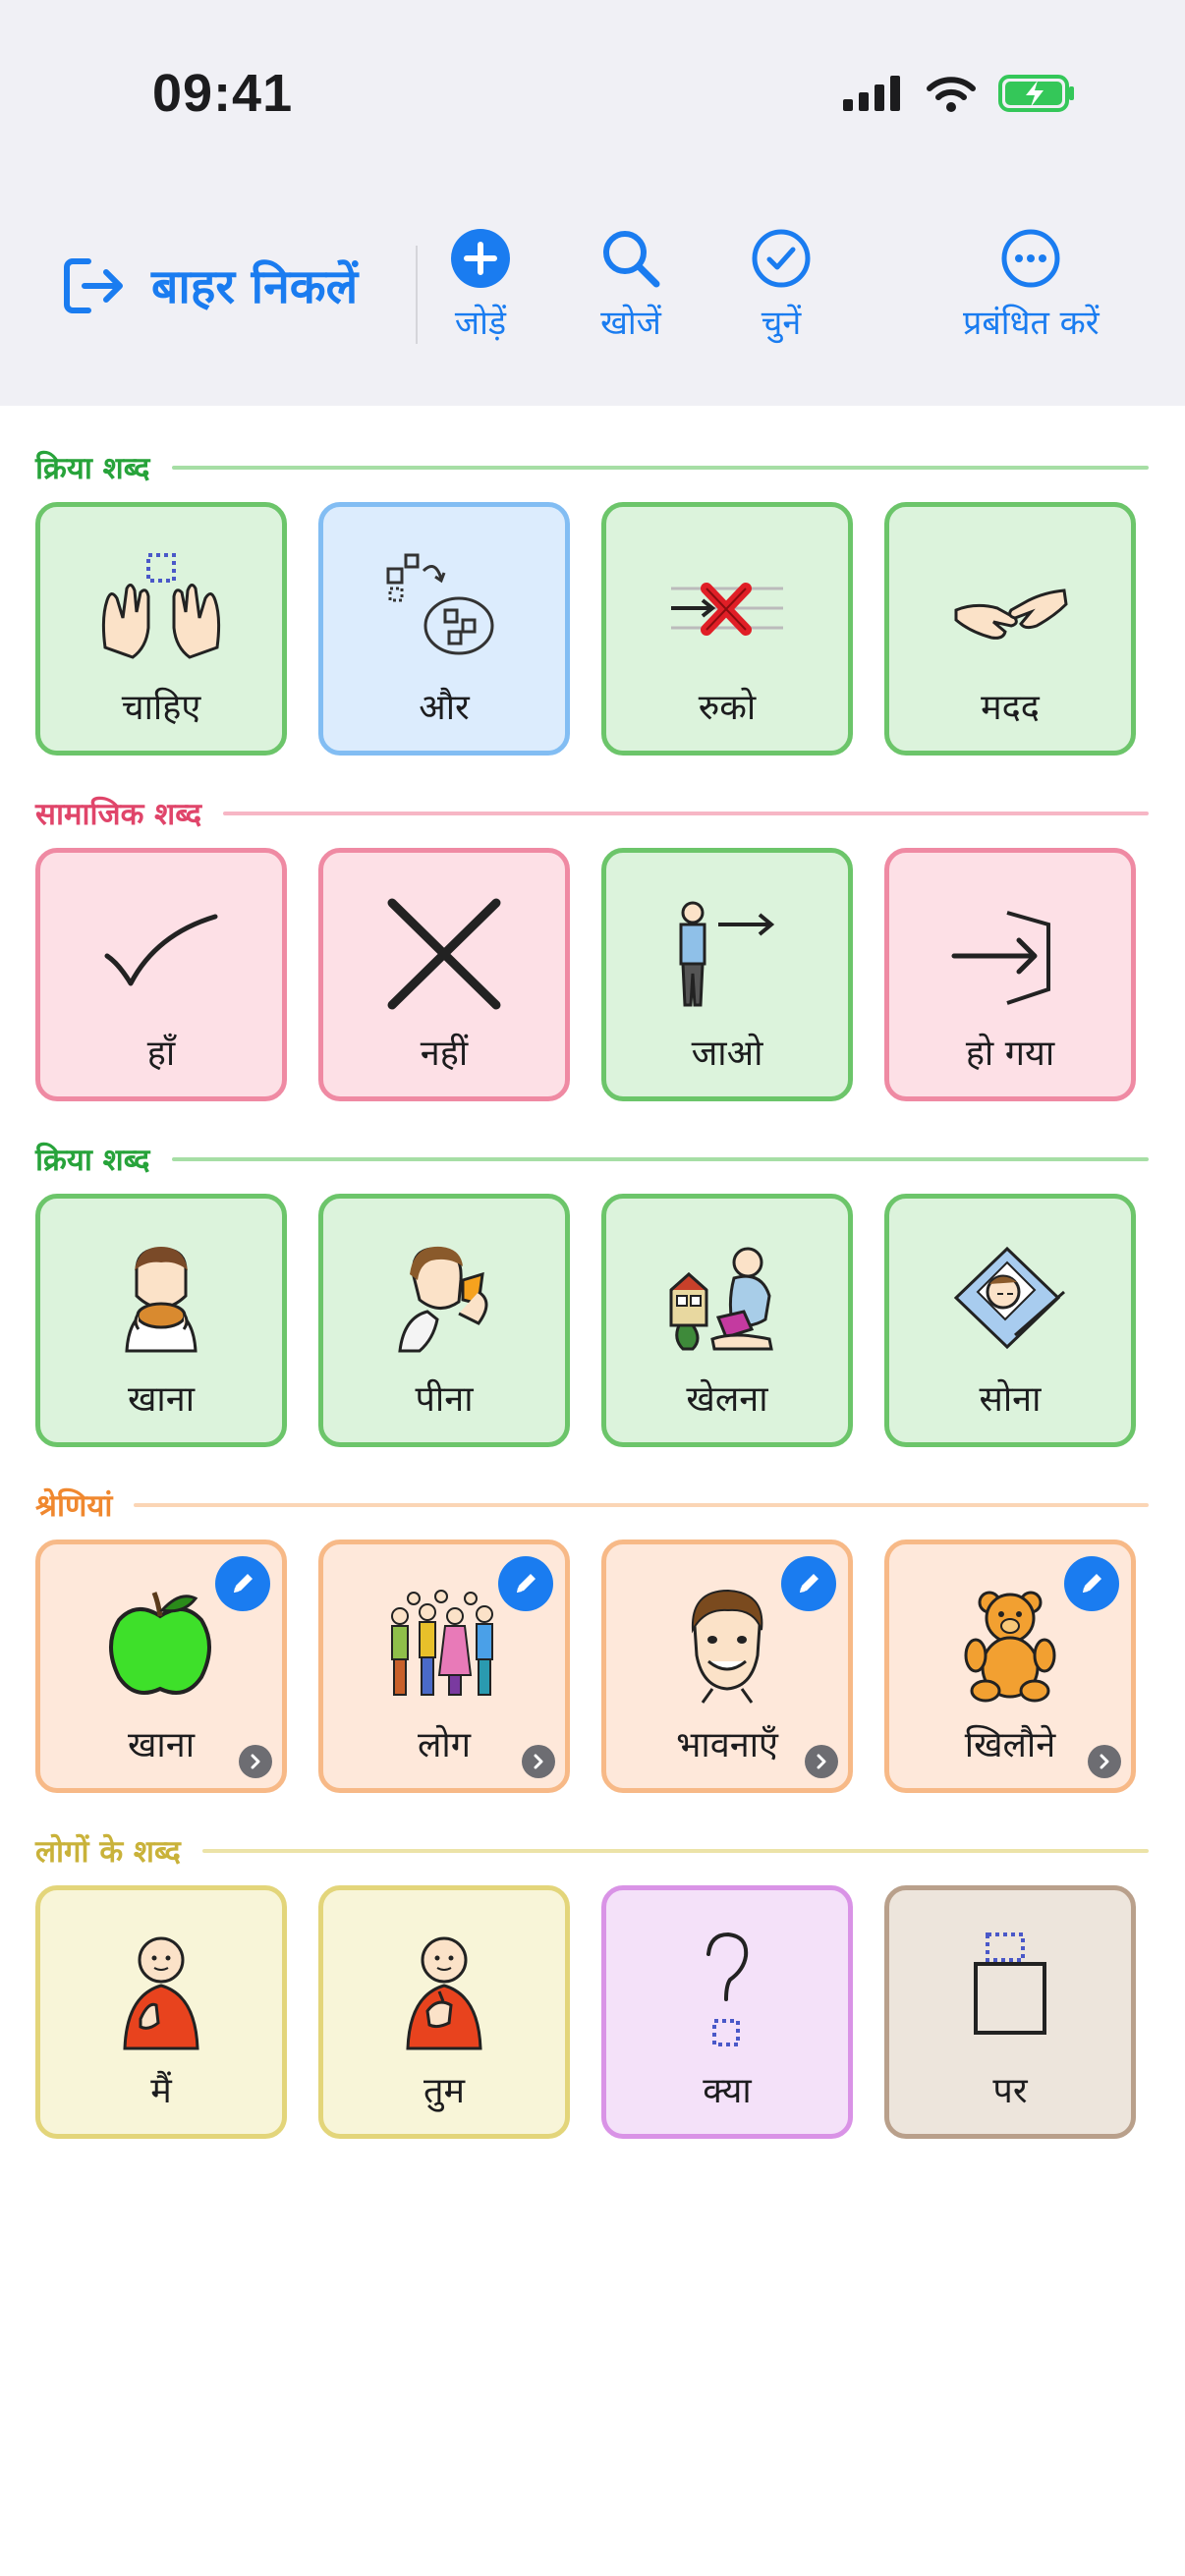  I want to click on vocab-tile: मैं, so click(161, 2012).